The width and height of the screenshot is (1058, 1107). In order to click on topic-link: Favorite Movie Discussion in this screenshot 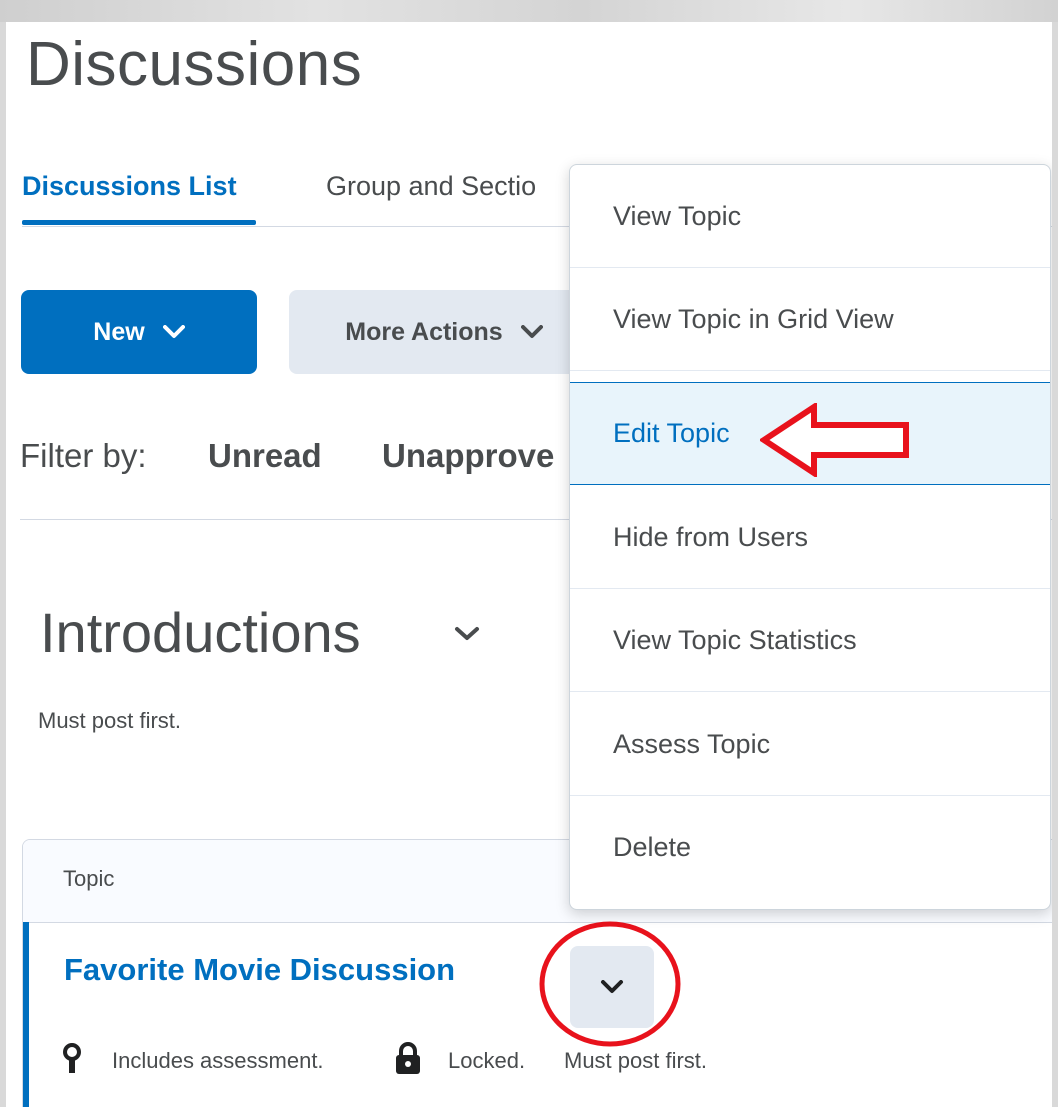, I will do `click(259, 970)`.